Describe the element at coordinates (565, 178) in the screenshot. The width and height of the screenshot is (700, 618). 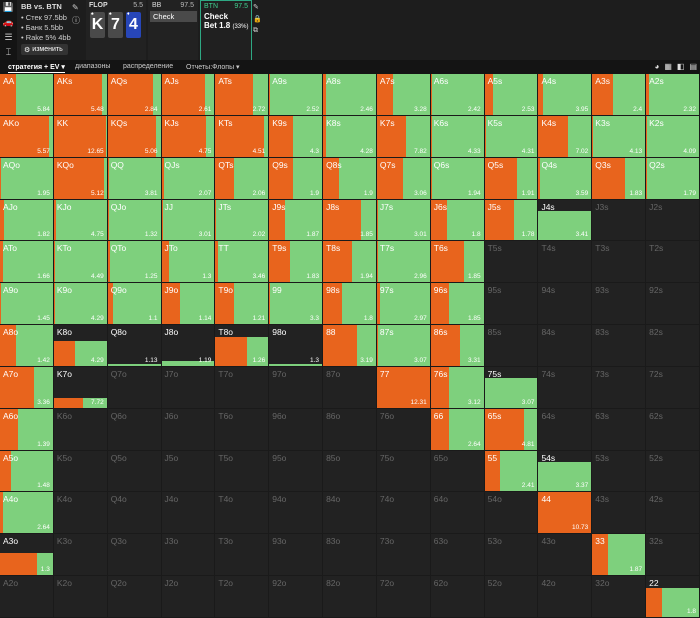
I see `hand-cell-Q4s: Q4s 3.59` at that location.